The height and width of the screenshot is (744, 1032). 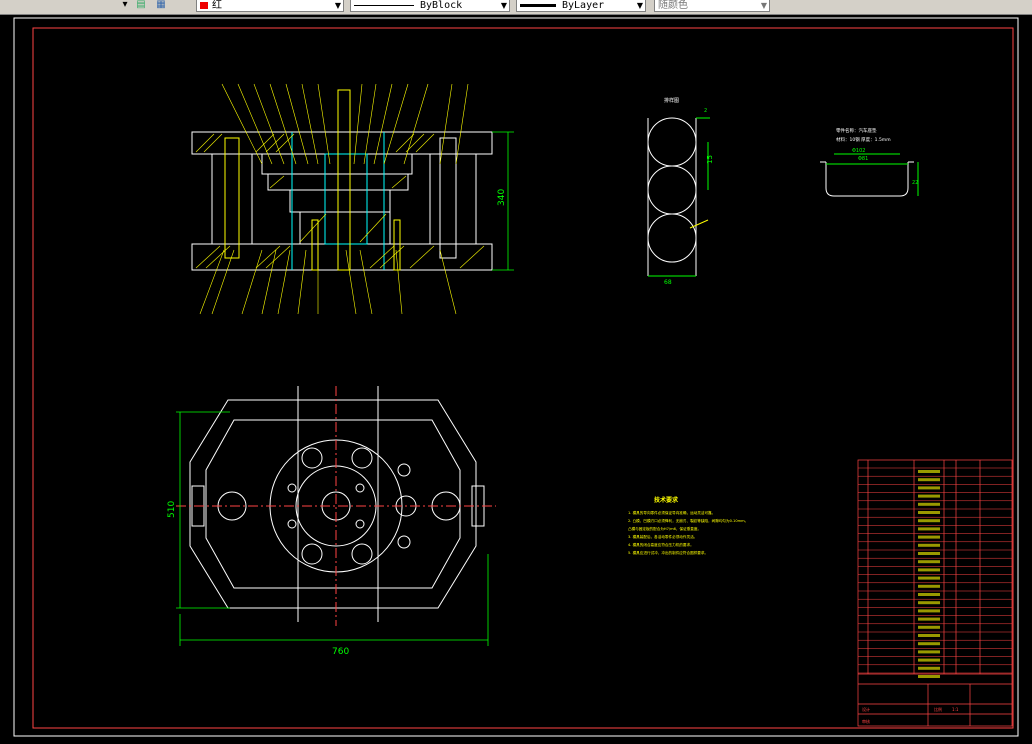 I want to click on part-dim-inner: Φ81, so click(x=863, y=159).